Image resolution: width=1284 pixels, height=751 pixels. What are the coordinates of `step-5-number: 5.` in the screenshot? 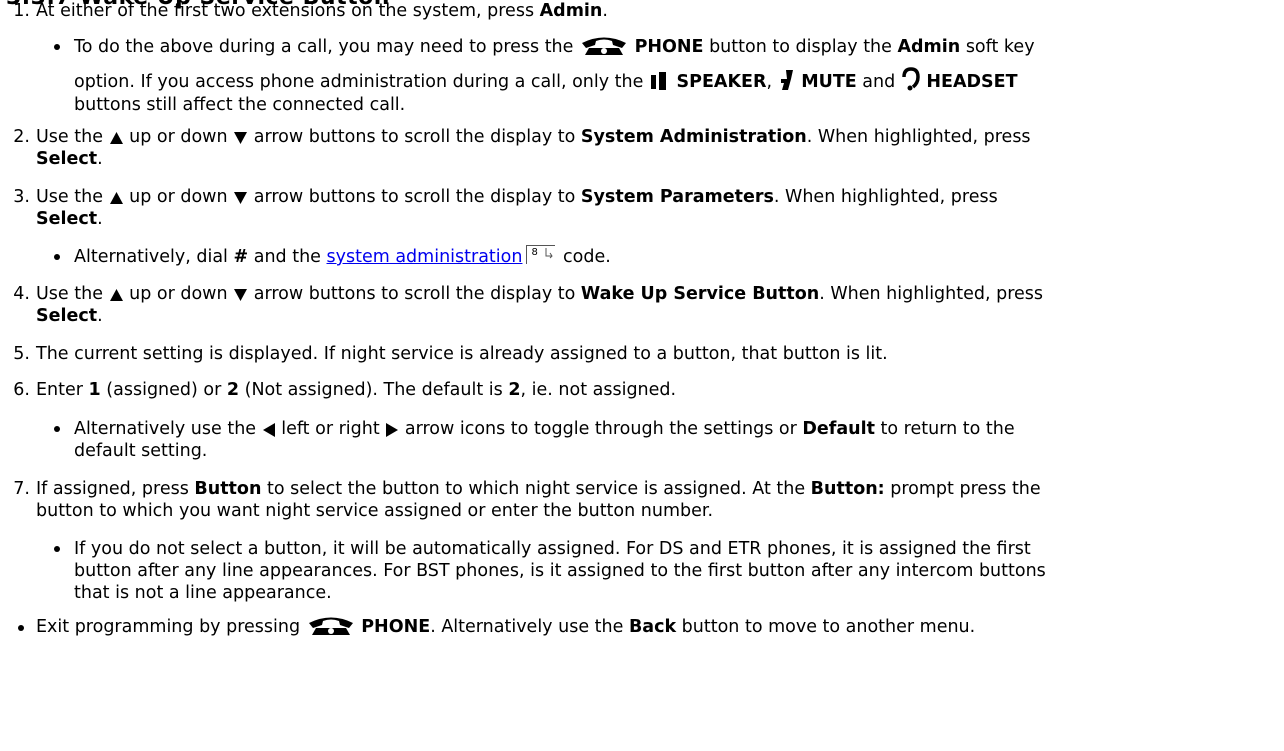 It's located at (21, 354).